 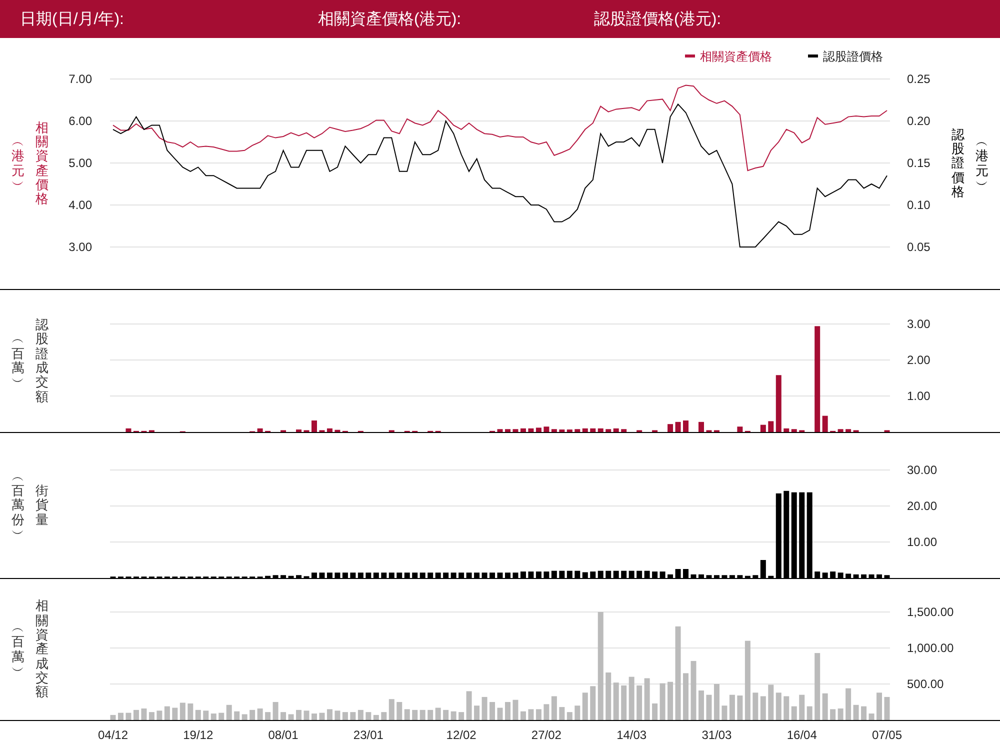 What do you see at coordinates (80, 163) in the screenshot?
I see `axis-label: 5.00` at bounding box center [80, 163].